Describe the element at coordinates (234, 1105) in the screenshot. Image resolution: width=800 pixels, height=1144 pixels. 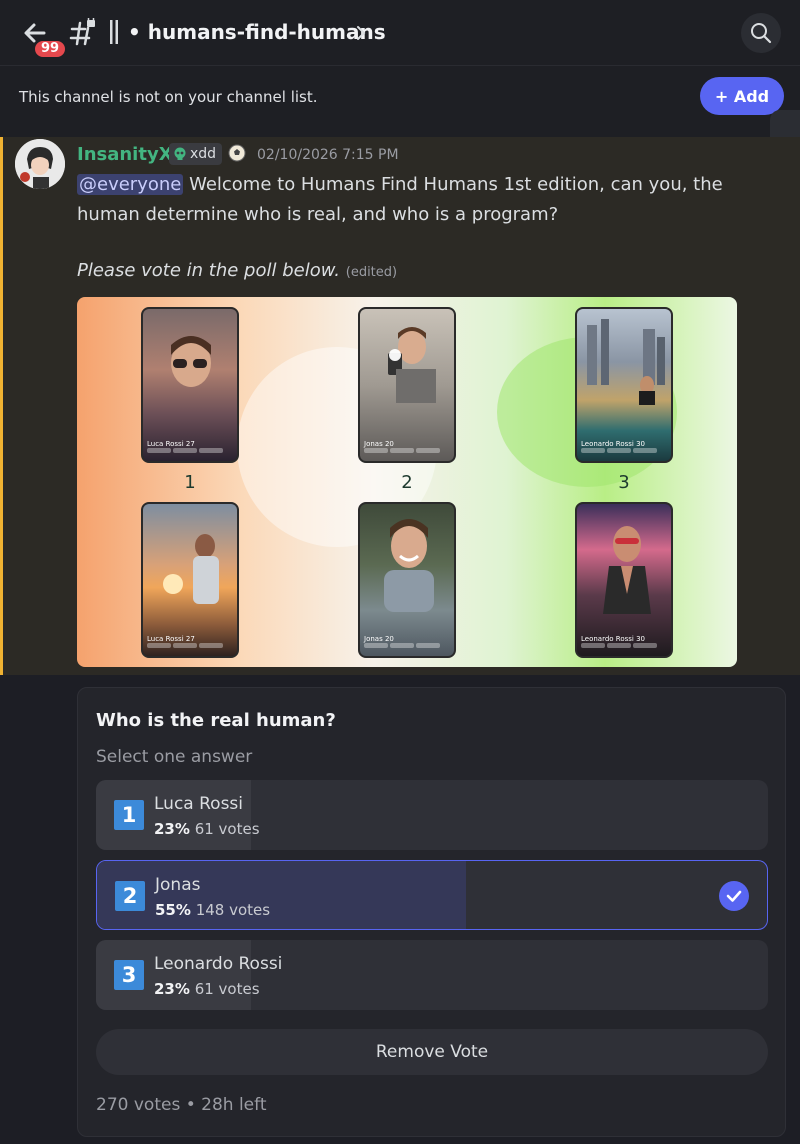
I see `time-left: 28h left` at that location.